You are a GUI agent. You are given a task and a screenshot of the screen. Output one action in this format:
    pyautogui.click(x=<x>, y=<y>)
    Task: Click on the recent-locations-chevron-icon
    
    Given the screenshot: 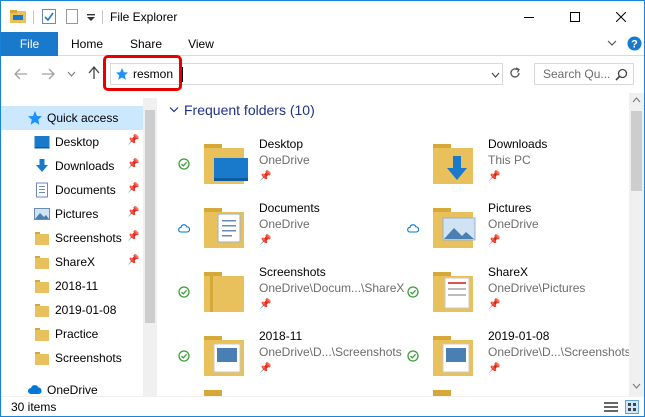 What is the action you would take?
    pyautogui.click(x=71, y=74)
    